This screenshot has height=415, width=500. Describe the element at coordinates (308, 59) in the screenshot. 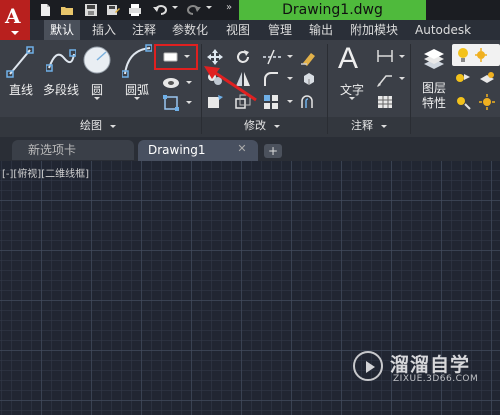

I see `erase-icon` at that location.